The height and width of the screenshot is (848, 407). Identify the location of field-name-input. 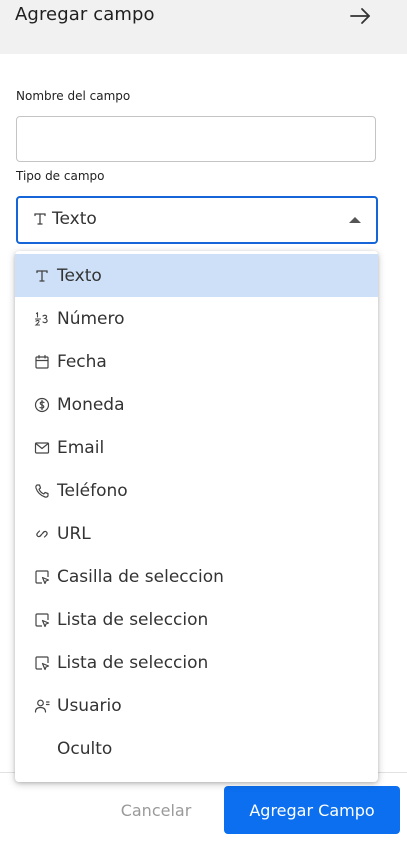
(196, 139).